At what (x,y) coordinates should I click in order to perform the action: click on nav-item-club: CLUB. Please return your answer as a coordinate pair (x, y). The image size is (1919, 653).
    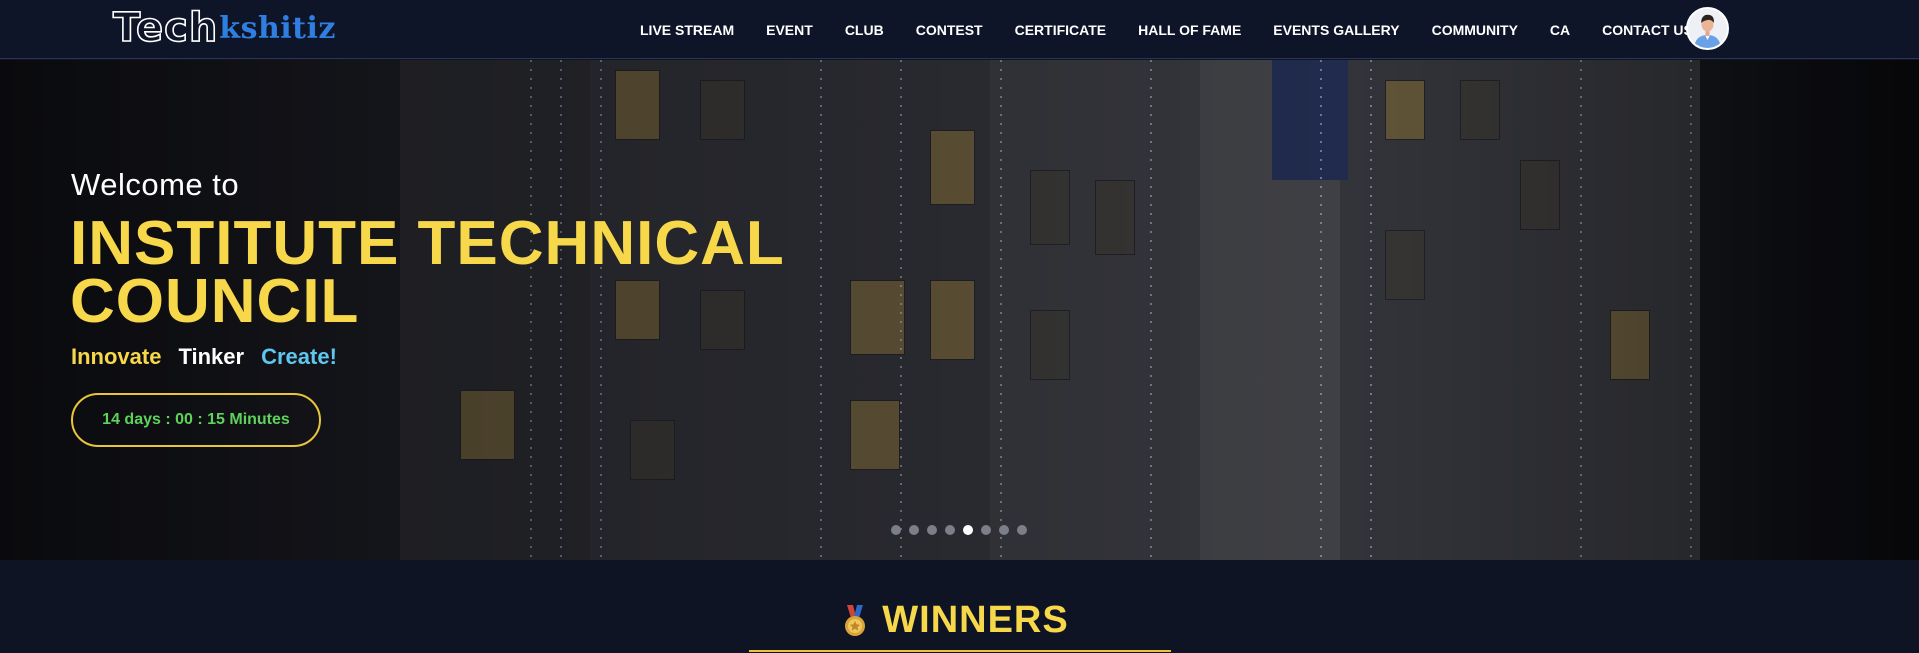
    Looking at the image, I should click on (864, 30).